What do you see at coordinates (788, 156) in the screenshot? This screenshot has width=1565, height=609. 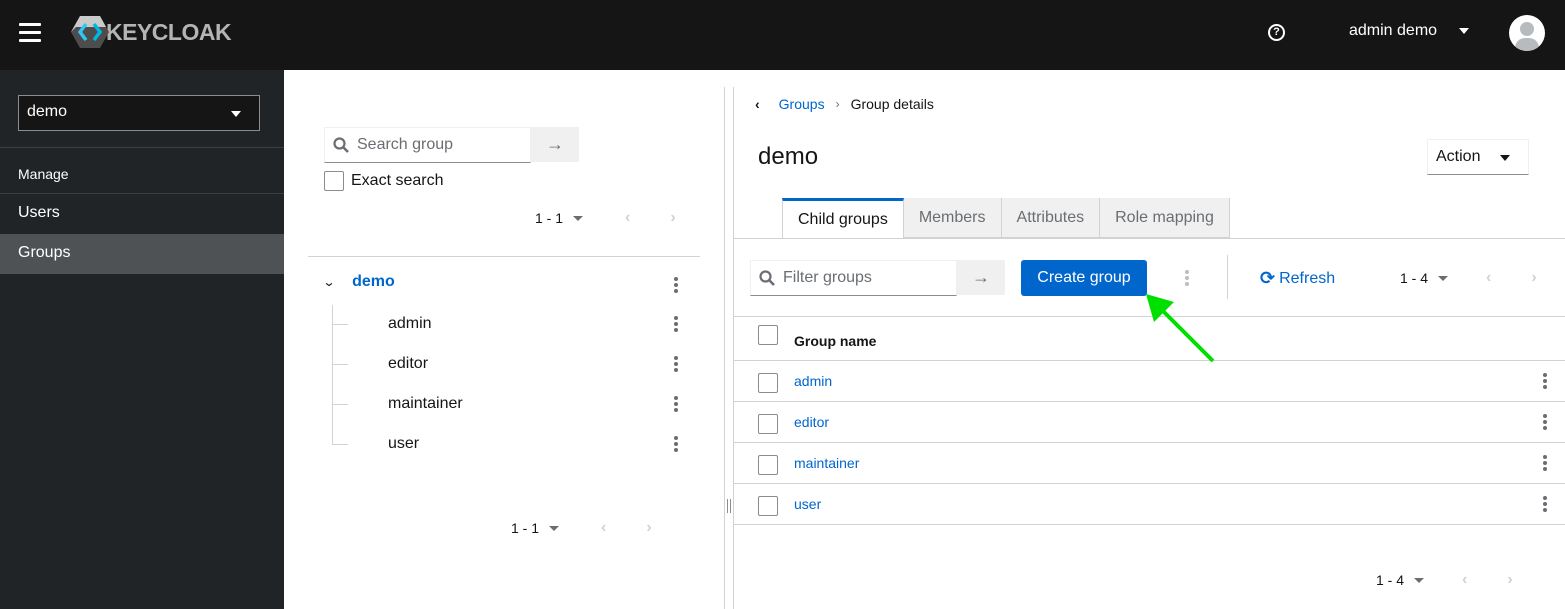 I see `page-title: demo` at bounding box center [788, 156].